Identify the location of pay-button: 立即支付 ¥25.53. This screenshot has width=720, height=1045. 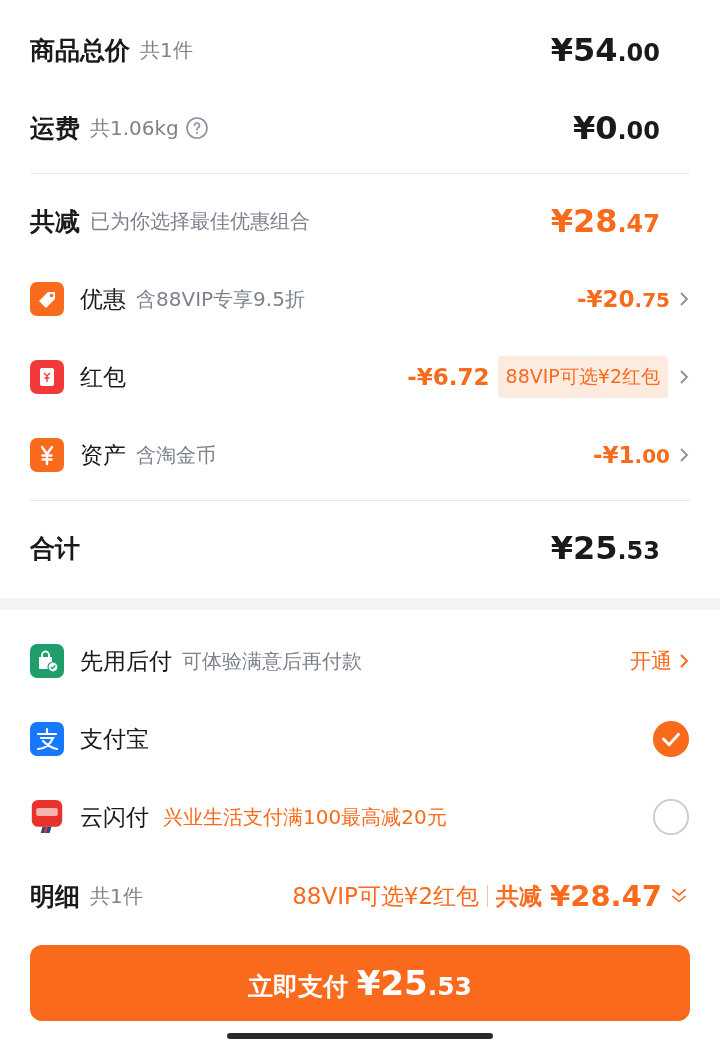
(360, 983).